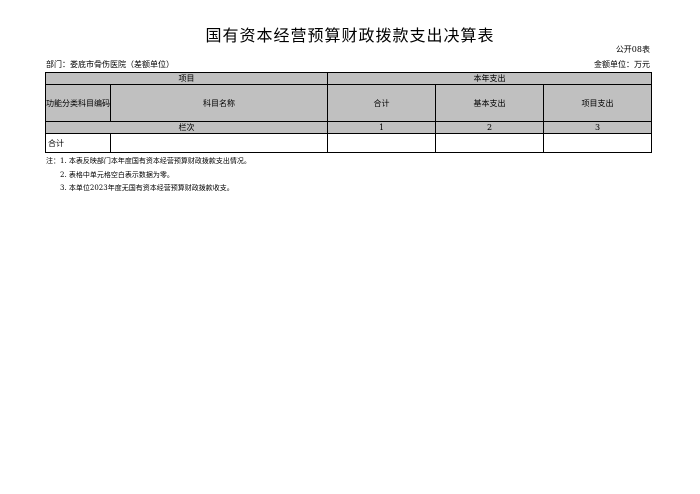 Image resolution: width=700 pixels, height=494 pixels. I want to click on note-2: 2. 表格中单元格空白表示数据为零。, so click(117, 174).